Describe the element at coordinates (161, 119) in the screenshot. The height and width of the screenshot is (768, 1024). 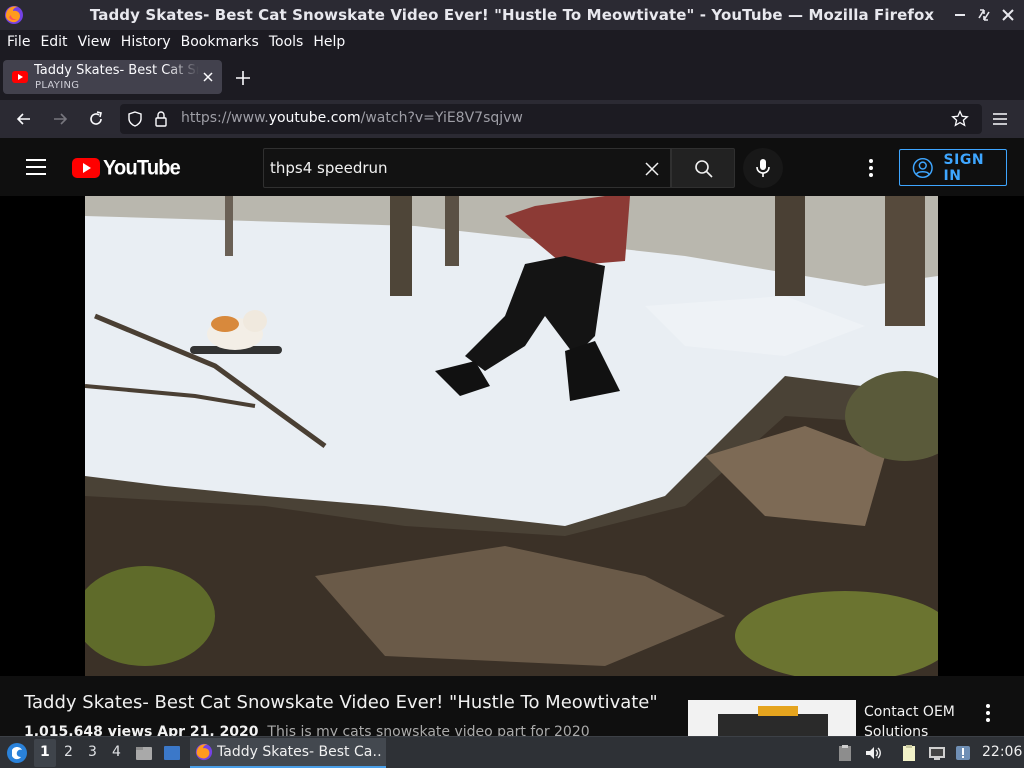
I see `lock-icon` at that location.